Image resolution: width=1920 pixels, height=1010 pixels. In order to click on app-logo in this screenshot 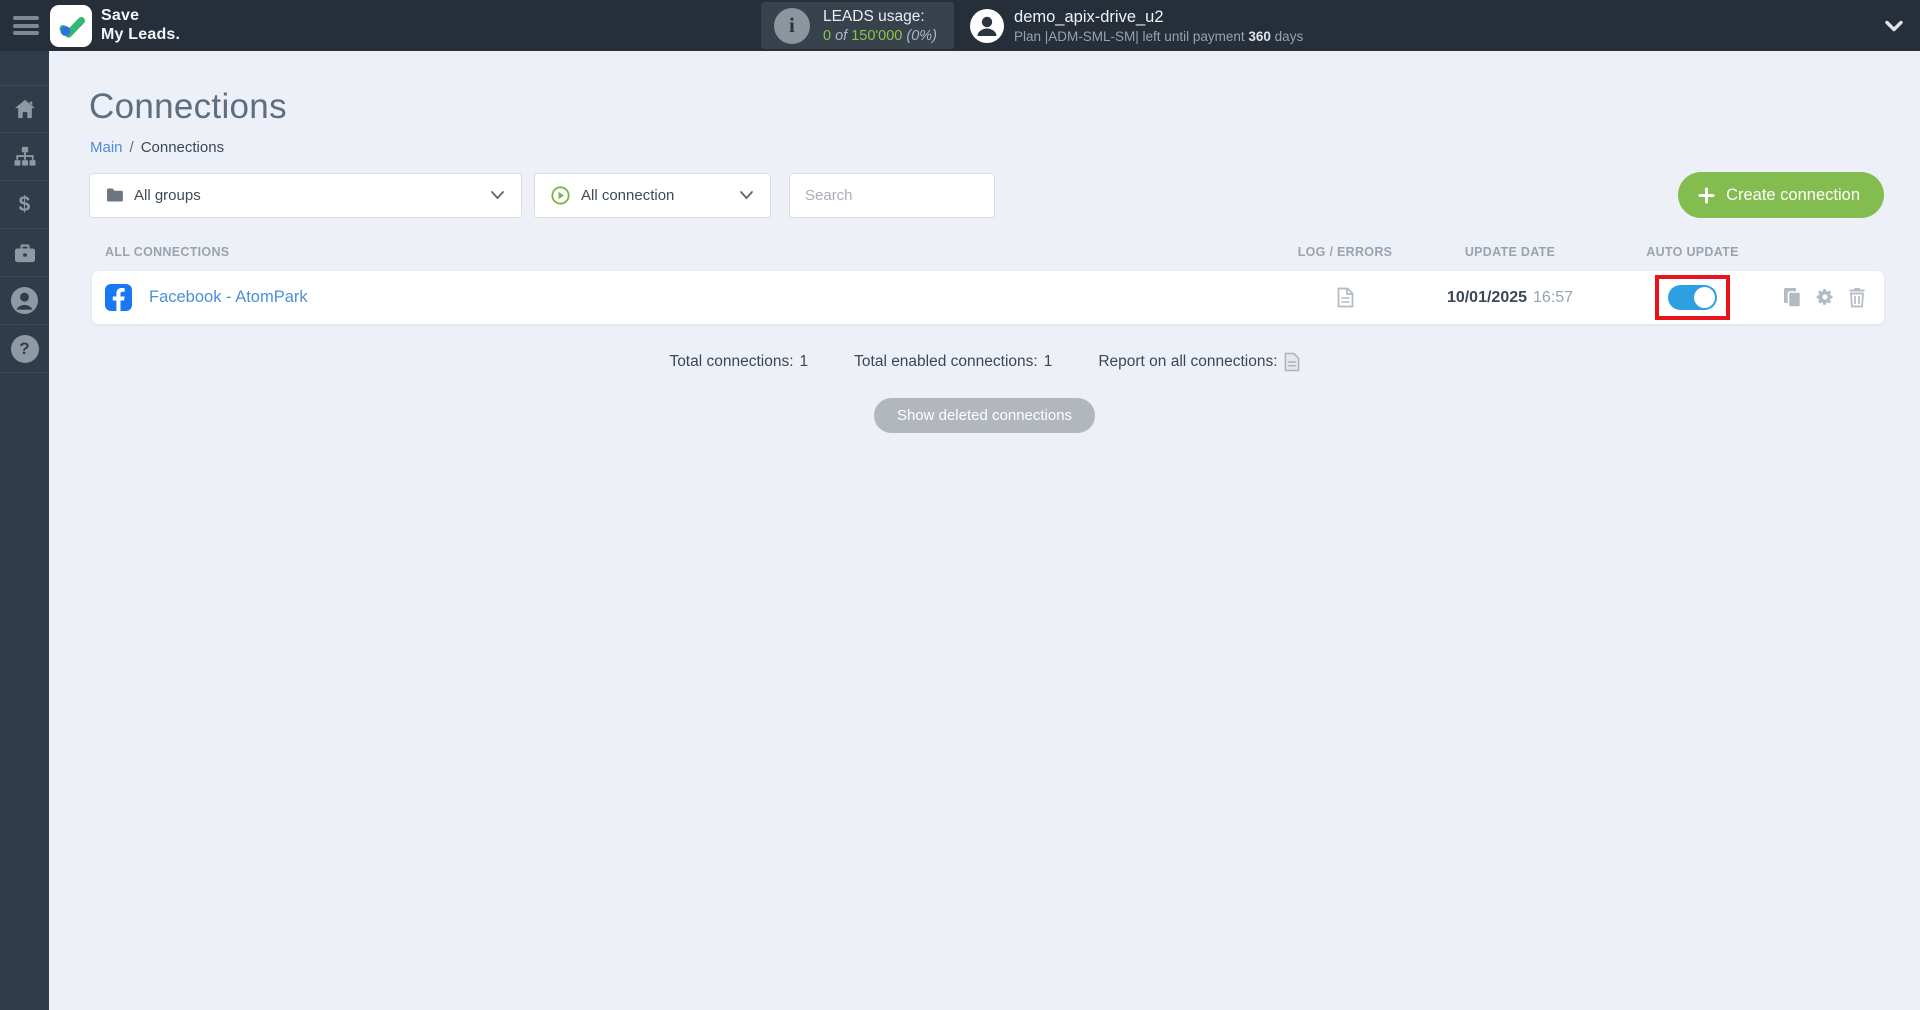, I will do `click(71, 25)`.